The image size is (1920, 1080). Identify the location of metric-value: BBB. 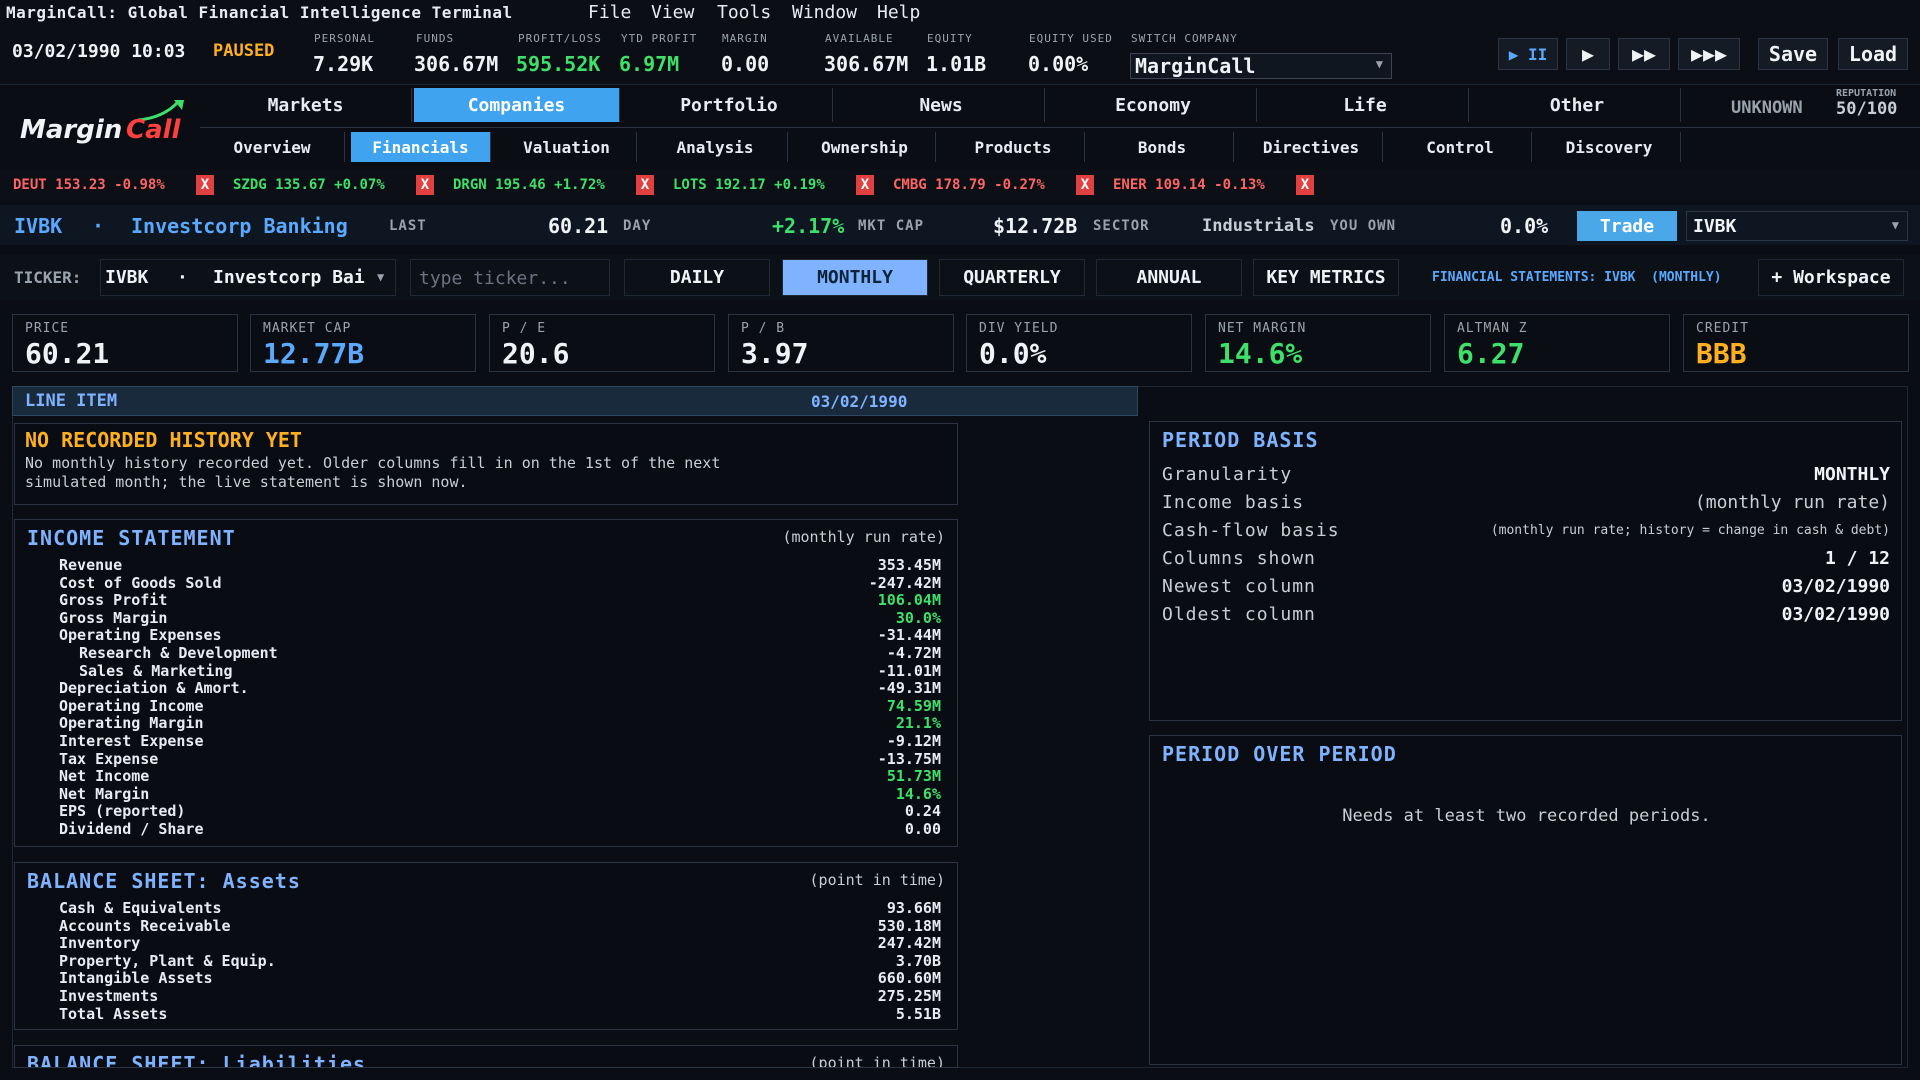
(1721, 353).